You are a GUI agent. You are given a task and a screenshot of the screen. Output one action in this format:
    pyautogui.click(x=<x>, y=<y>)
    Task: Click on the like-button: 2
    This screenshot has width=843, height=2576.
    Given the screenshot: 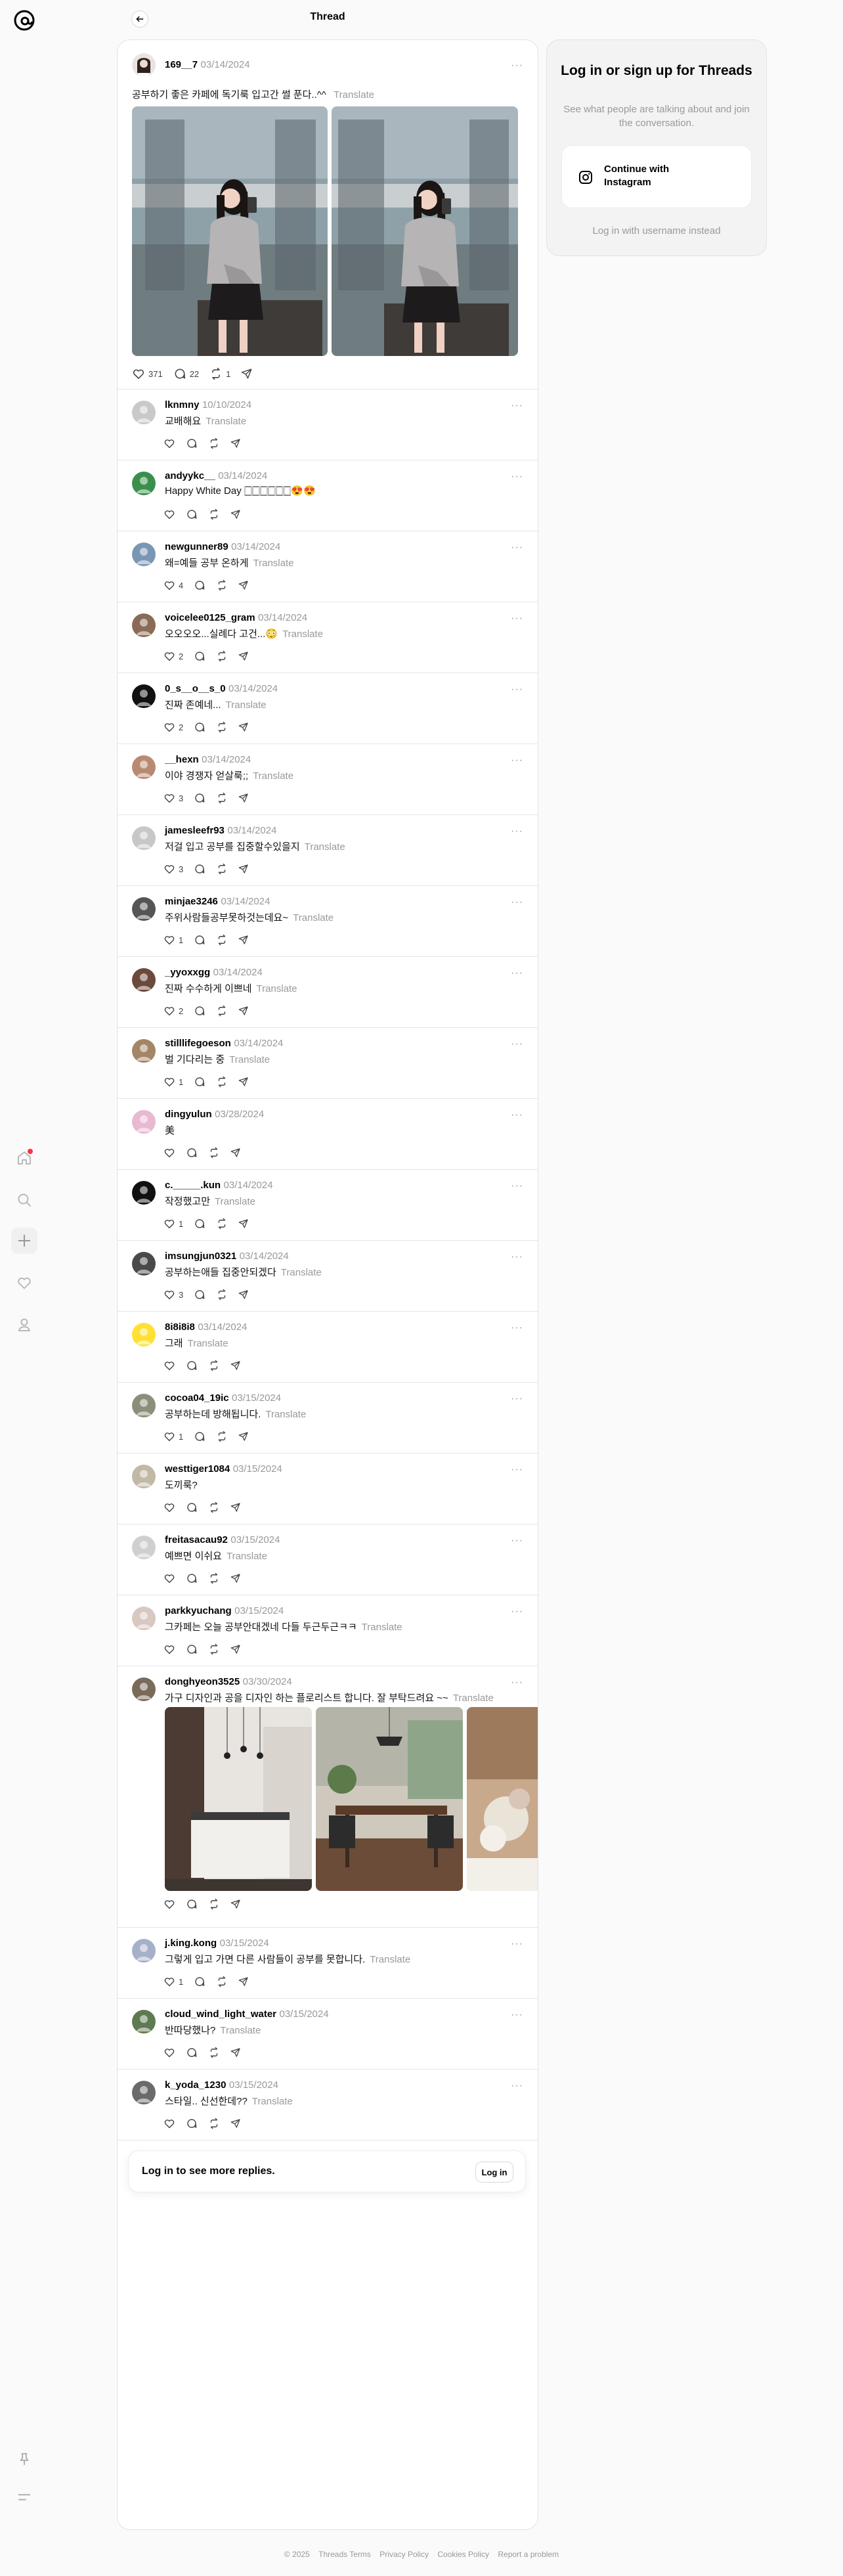 What is the action you would take?
    pyautogui.click(x=173, y=1011)
    